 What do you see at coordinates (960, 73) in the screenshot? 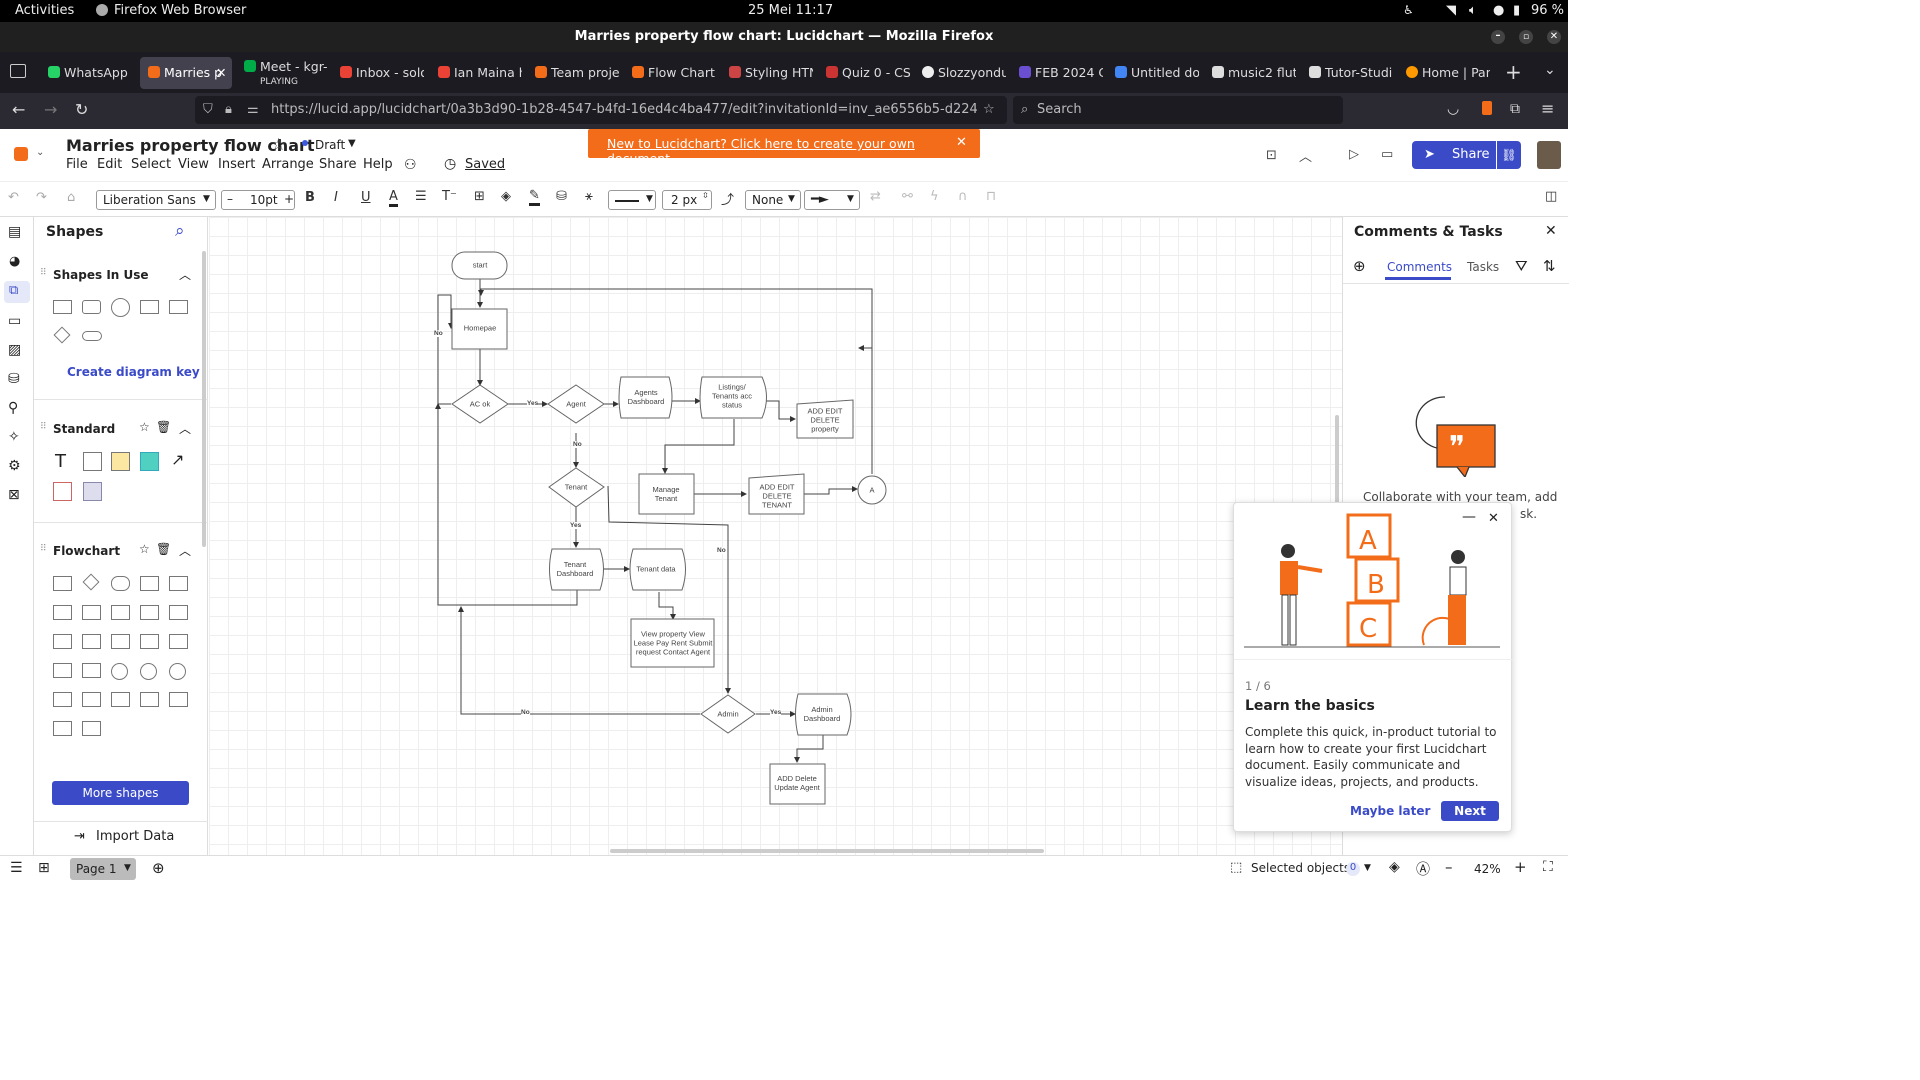
I see `tab-github: Slozzyondu` at bounding box center [960, 73].